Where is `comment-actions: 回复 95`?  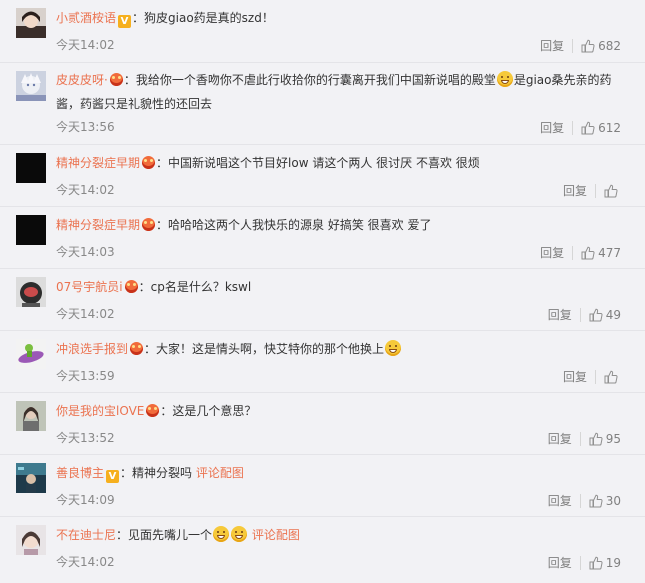 comment-actions: 回复 95 is located at coordinates (584, 438).